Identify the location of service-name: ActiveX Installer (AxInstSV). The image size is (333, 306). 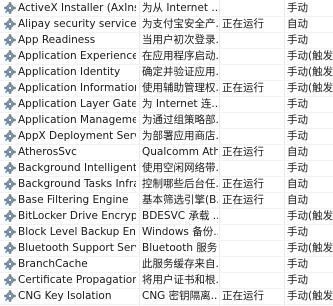
(77, 8).